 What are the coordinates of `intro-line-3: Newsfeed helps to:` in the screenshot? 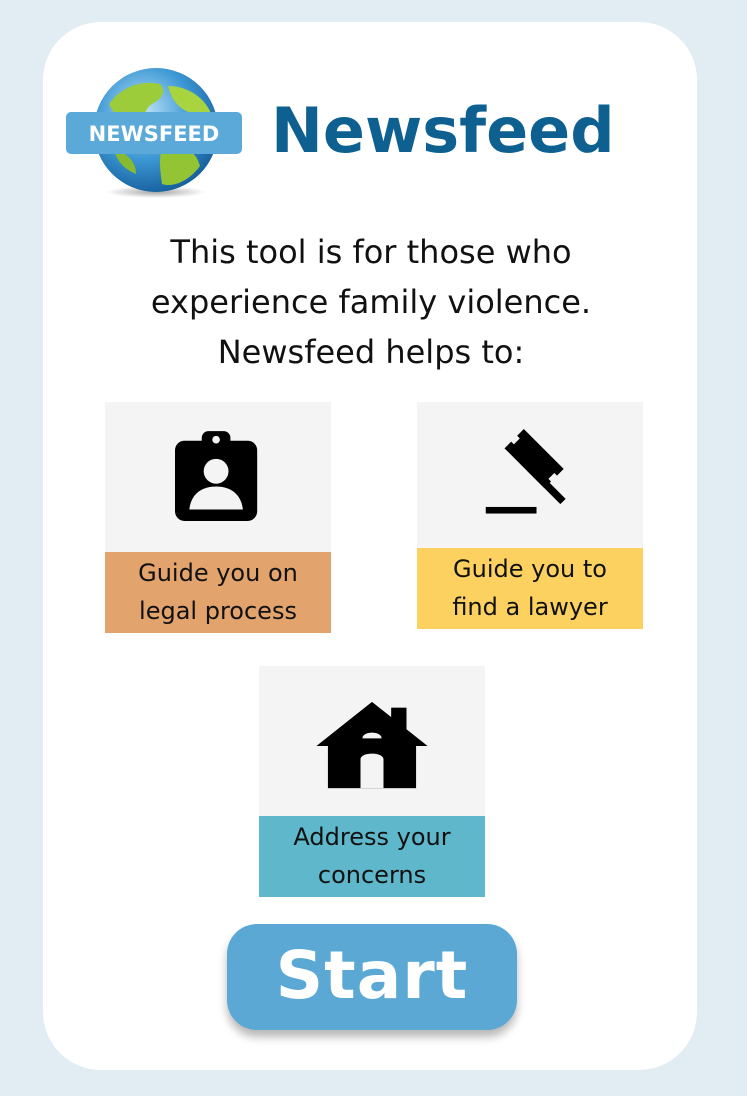 It's located at (371, 352).